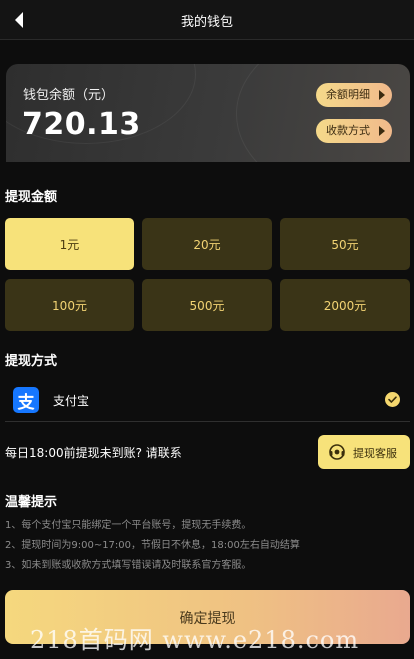  Describe the element at coordinates (345, 244) in the screenshot. I see `amount-option-50: 50元` at that location.